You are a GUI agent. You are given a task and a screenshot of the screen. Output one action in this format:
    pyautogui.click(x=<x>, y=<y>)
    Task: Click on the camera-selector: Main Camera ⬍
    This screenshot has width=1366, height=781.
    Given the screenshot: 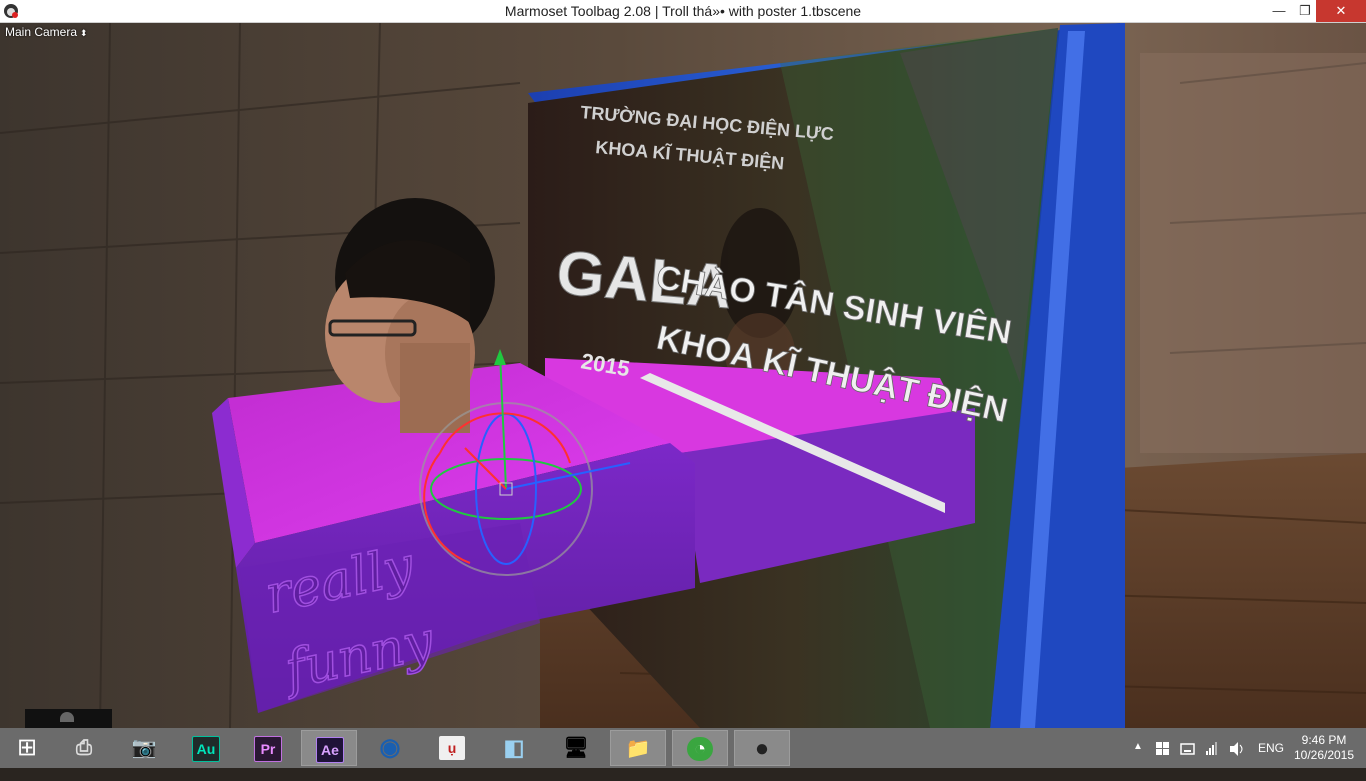 What is the action you would take?
    pyautogui.click(x=46, y=32)
    